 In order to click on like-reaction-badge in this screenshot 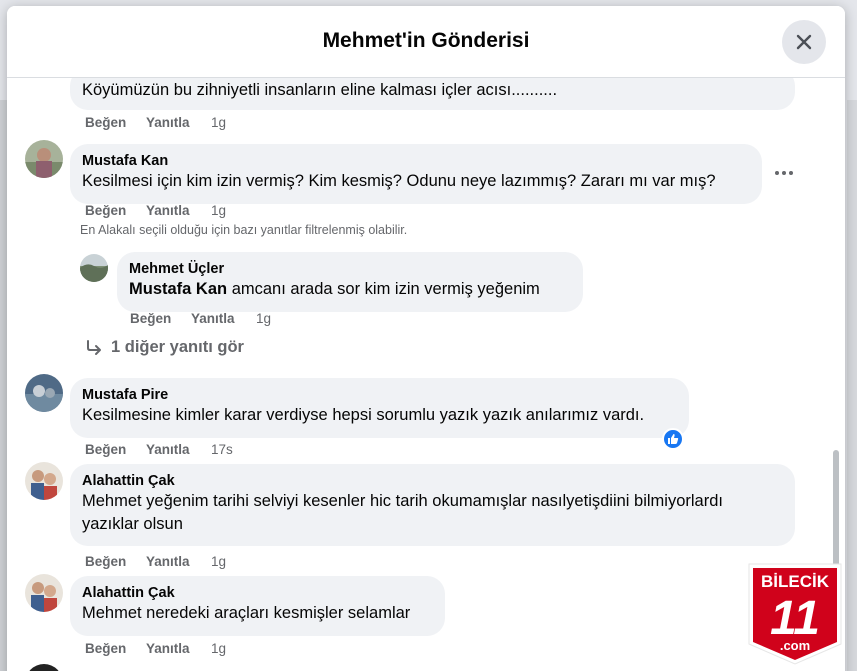, I will do `click(673, 439)`.